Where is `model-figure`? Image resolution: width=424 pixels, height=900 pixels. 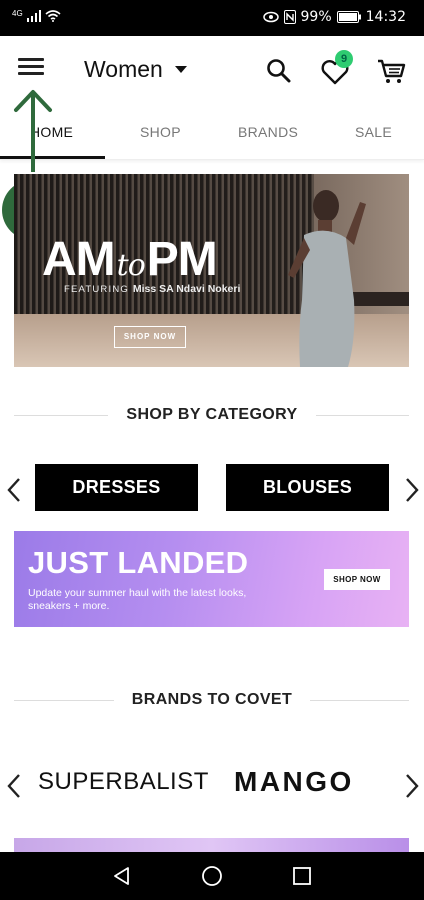
model-figure is located at coordinates (327, 278).